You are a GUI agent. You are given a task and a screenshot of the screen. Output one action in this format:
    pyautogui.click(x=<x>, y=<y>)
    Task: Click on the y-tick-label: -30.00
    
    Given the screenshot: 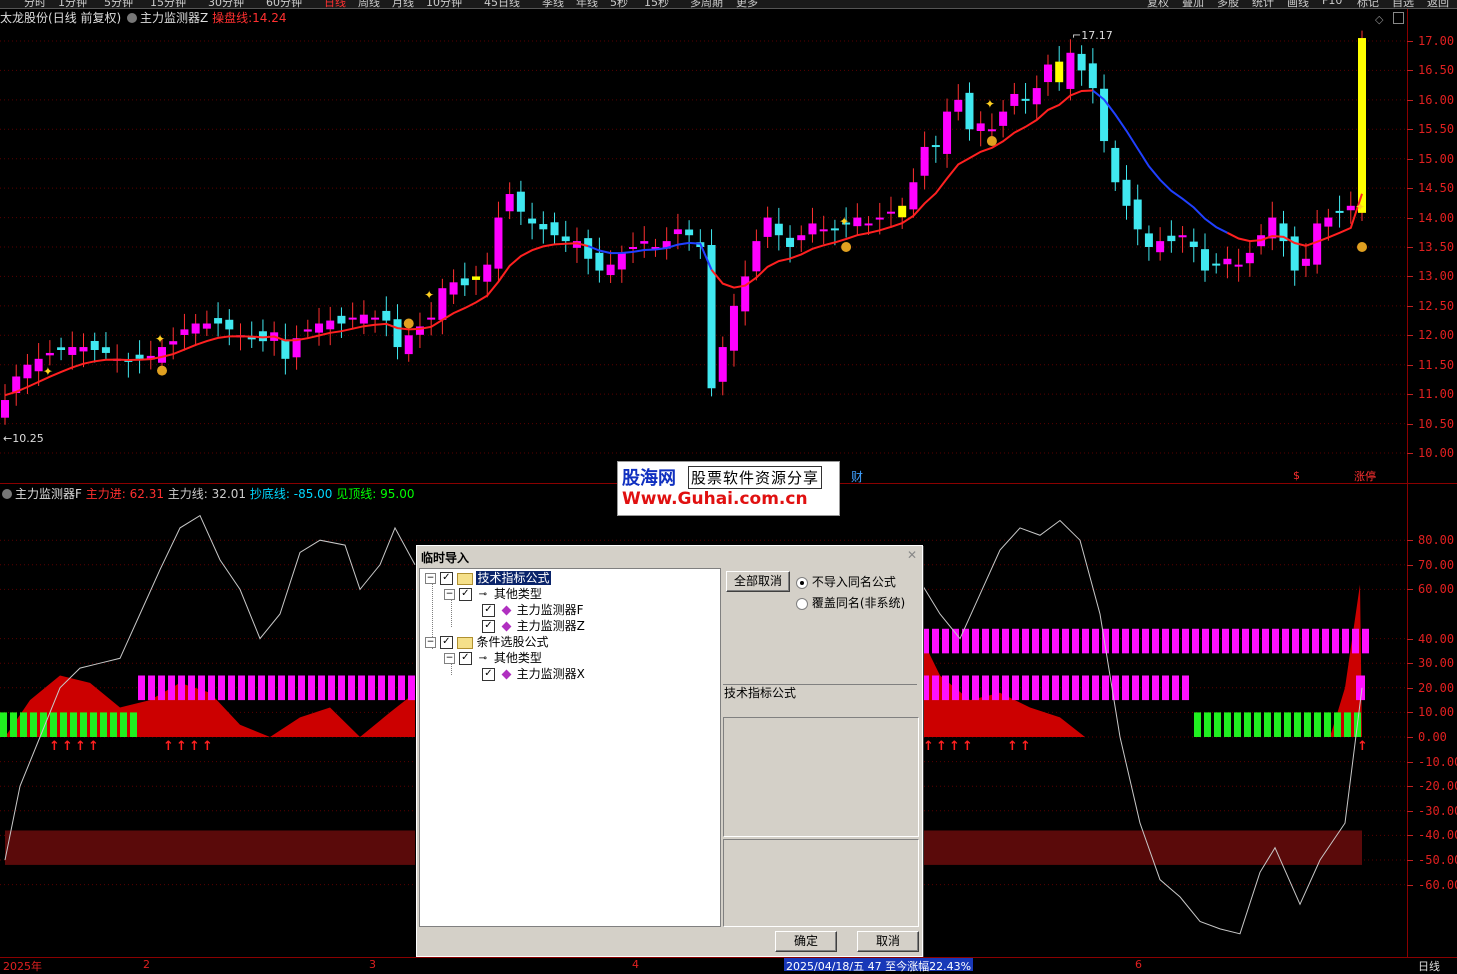 What is the action you would take?
    pyautogui.click(x=1437, y=810)
    